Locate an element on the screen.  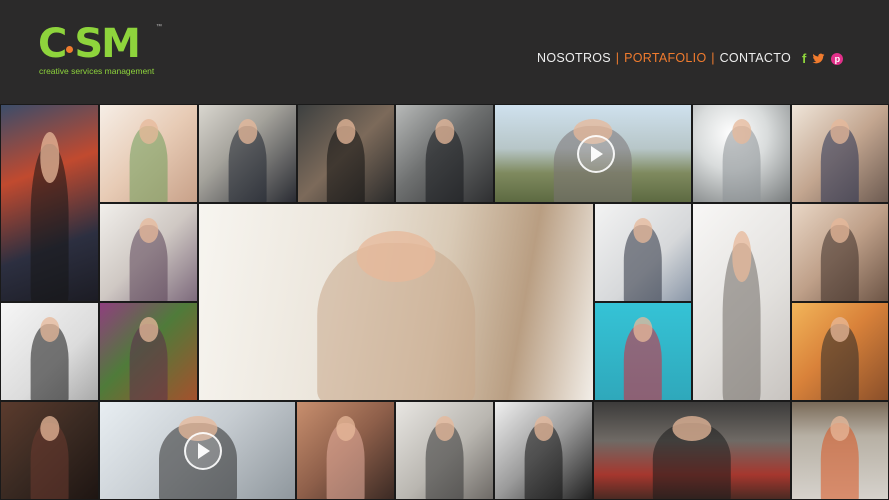
logo-letters-sm: SM is located at coordinates (107, 44).